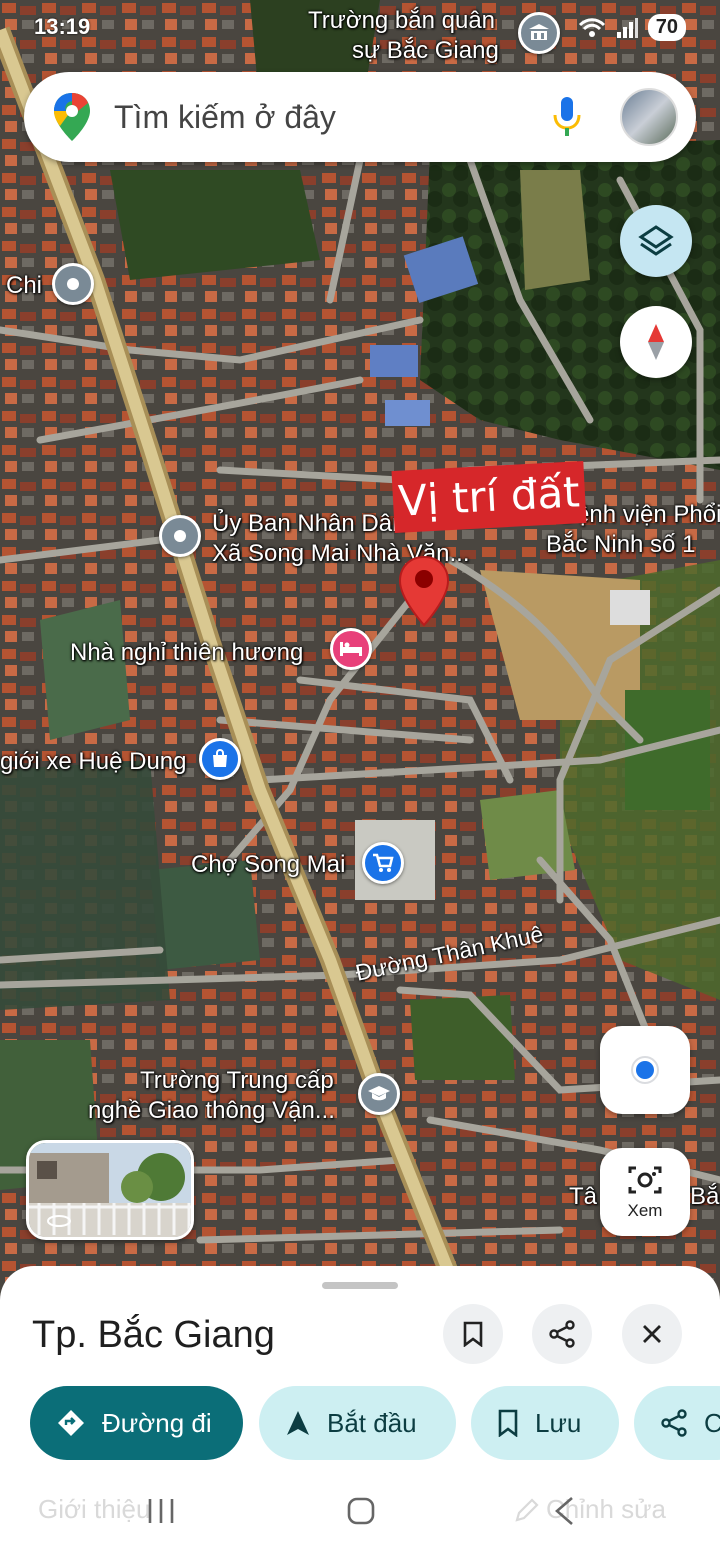 The width and height of the screenshot is (720, 1560). Describe the element at coordinates (268, 865) in the screenshot. I see `poi-label-song-mai-market: Chợ Song Mai` at that location.